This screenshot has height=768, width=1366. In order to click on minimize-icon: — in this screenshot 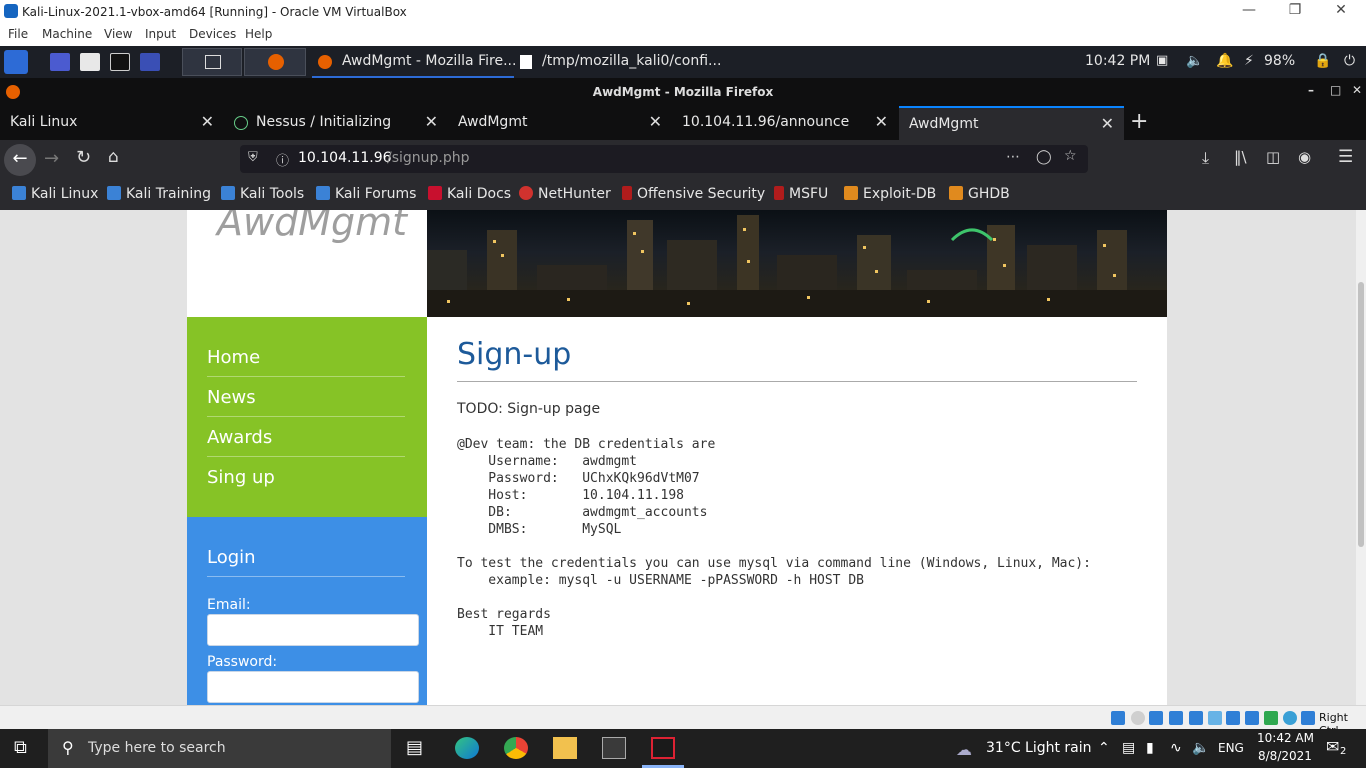, I will do `click(1249, 10)`.